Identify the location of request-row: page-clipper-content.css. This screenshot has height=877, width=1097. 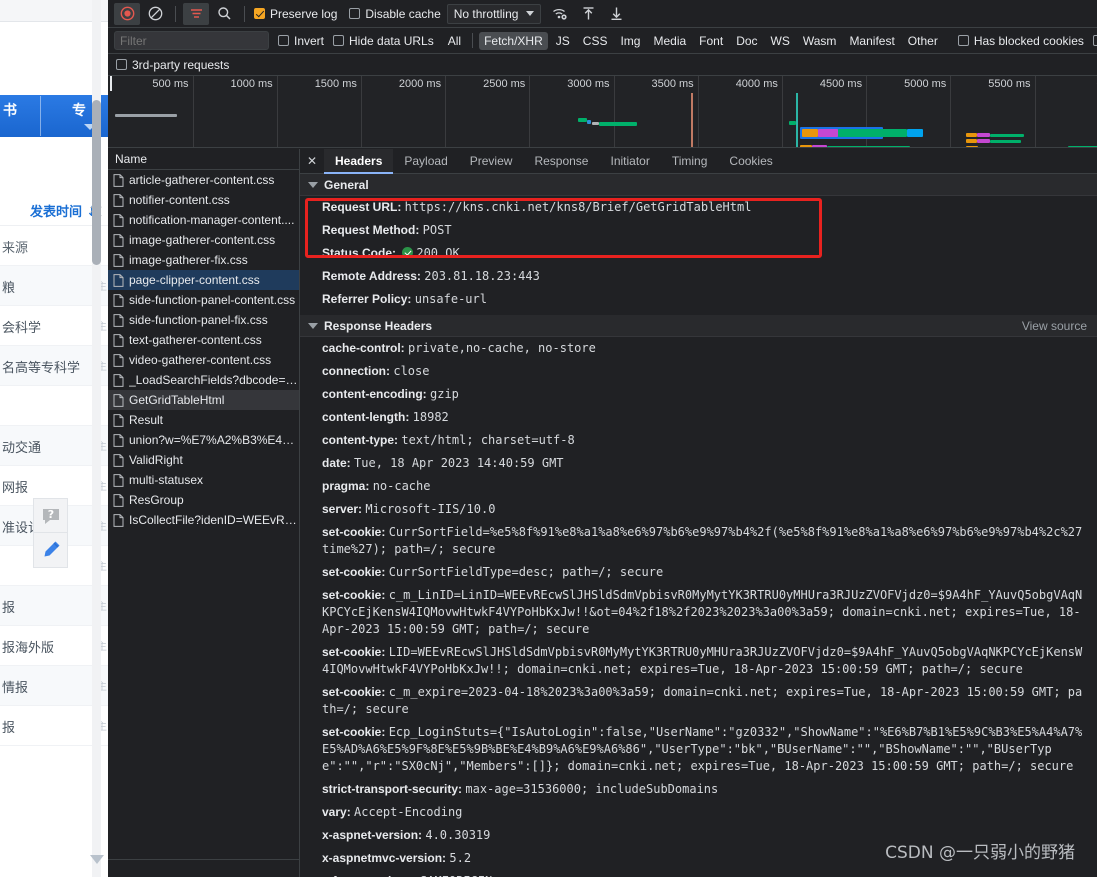
(203, 280).